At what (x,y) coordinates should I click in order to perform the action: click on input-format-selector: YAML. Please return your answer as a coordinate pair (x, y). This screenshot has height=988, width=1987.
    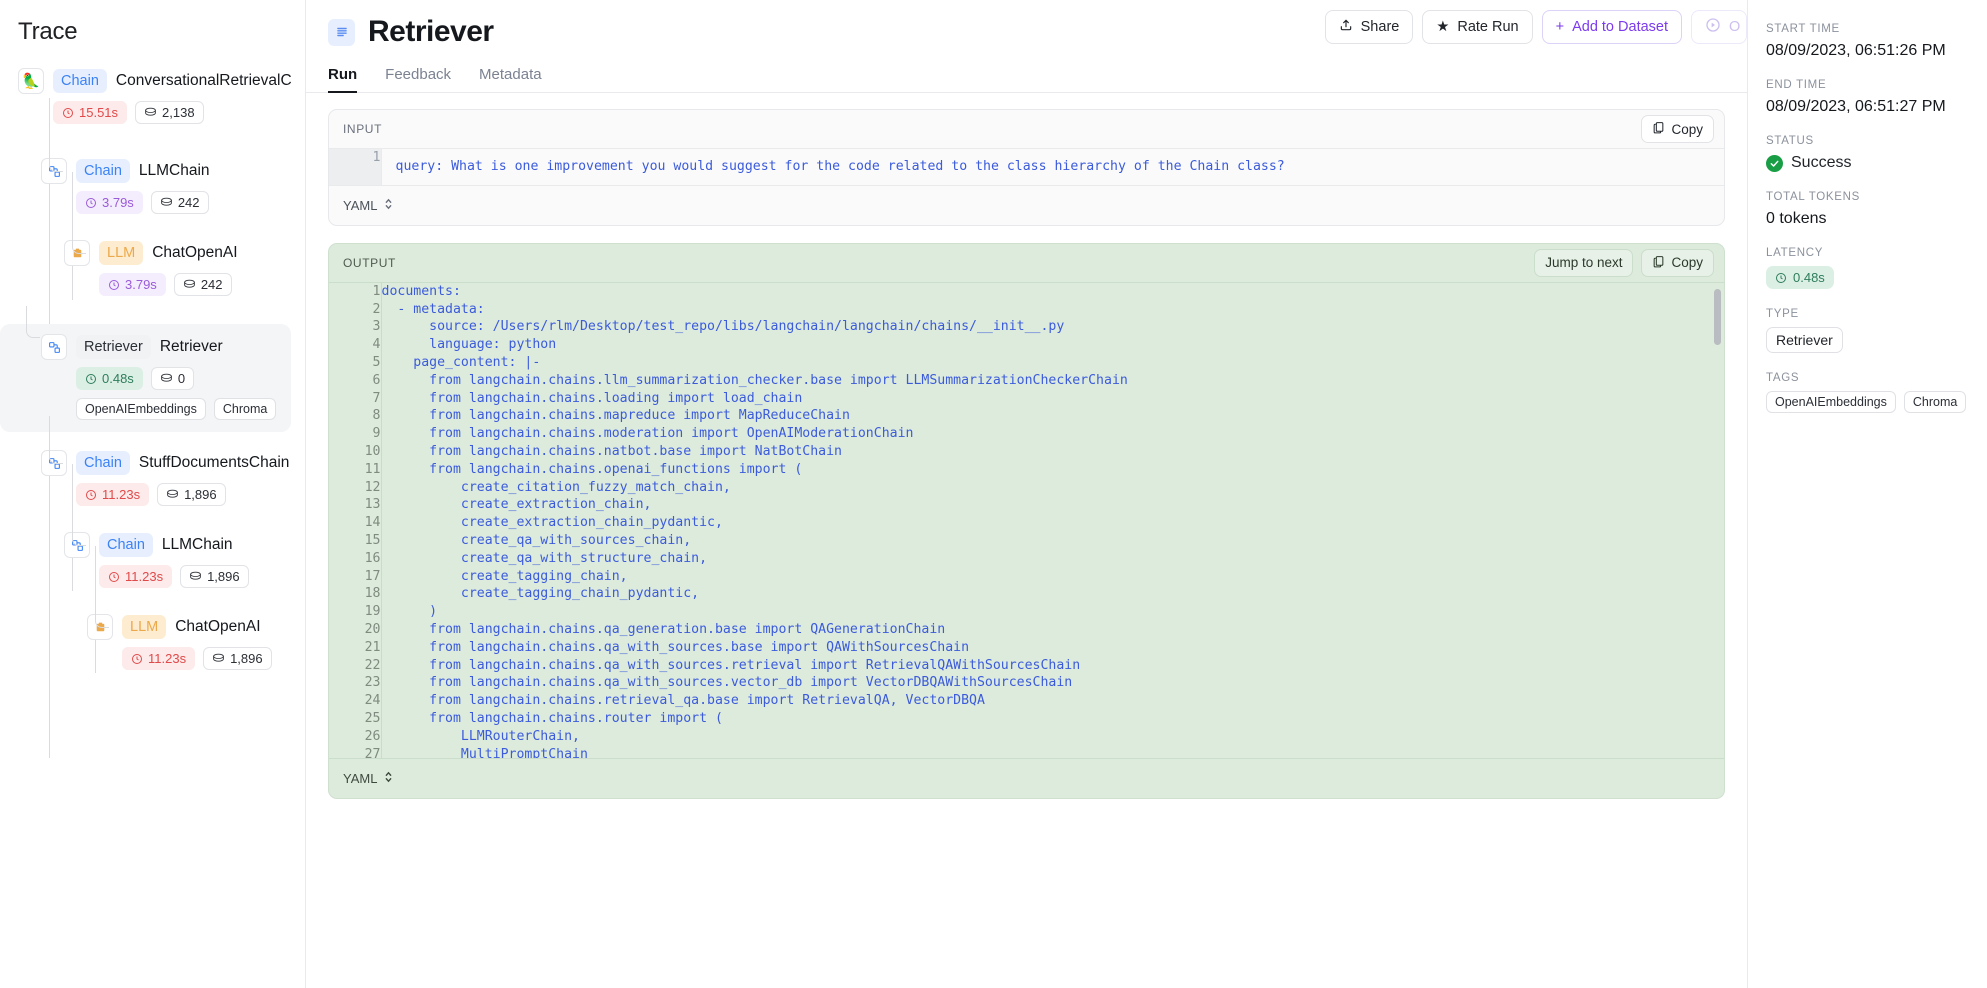
    Looking at the image, I should click on (368, 205).